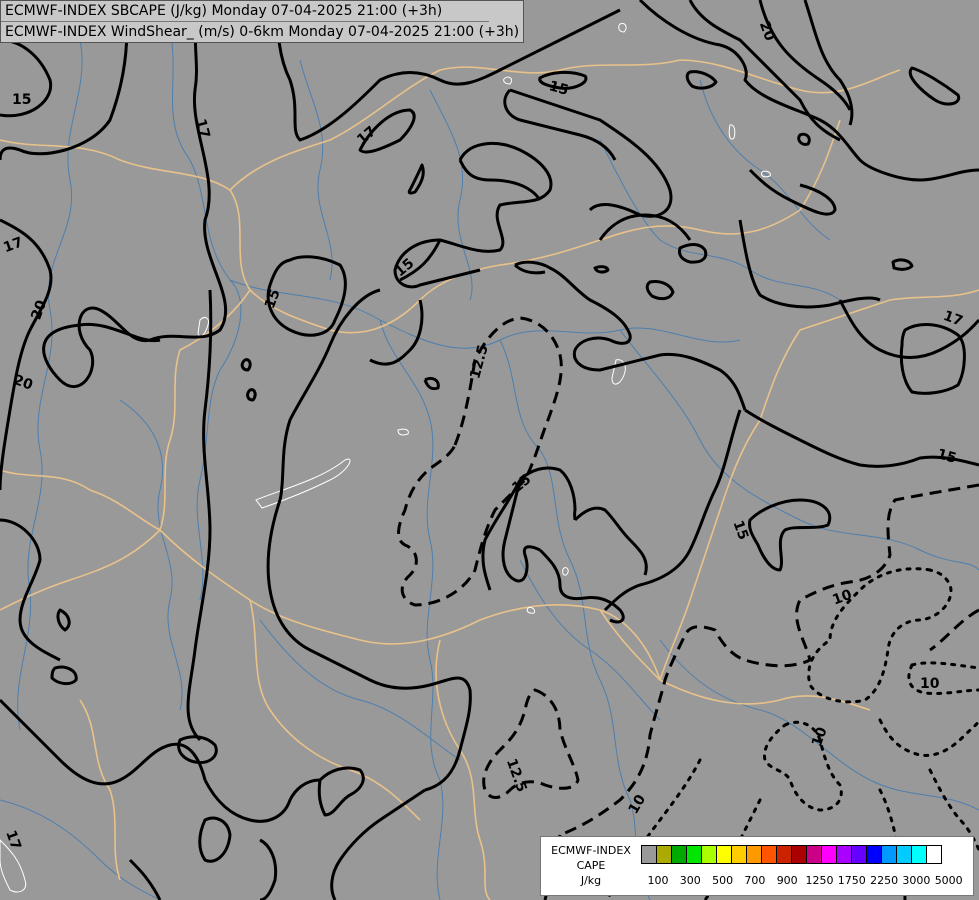 Image resolution: width=979 pixels, height=900 pixels. I want to click on legend-tick: 1750, so click(851, 880).